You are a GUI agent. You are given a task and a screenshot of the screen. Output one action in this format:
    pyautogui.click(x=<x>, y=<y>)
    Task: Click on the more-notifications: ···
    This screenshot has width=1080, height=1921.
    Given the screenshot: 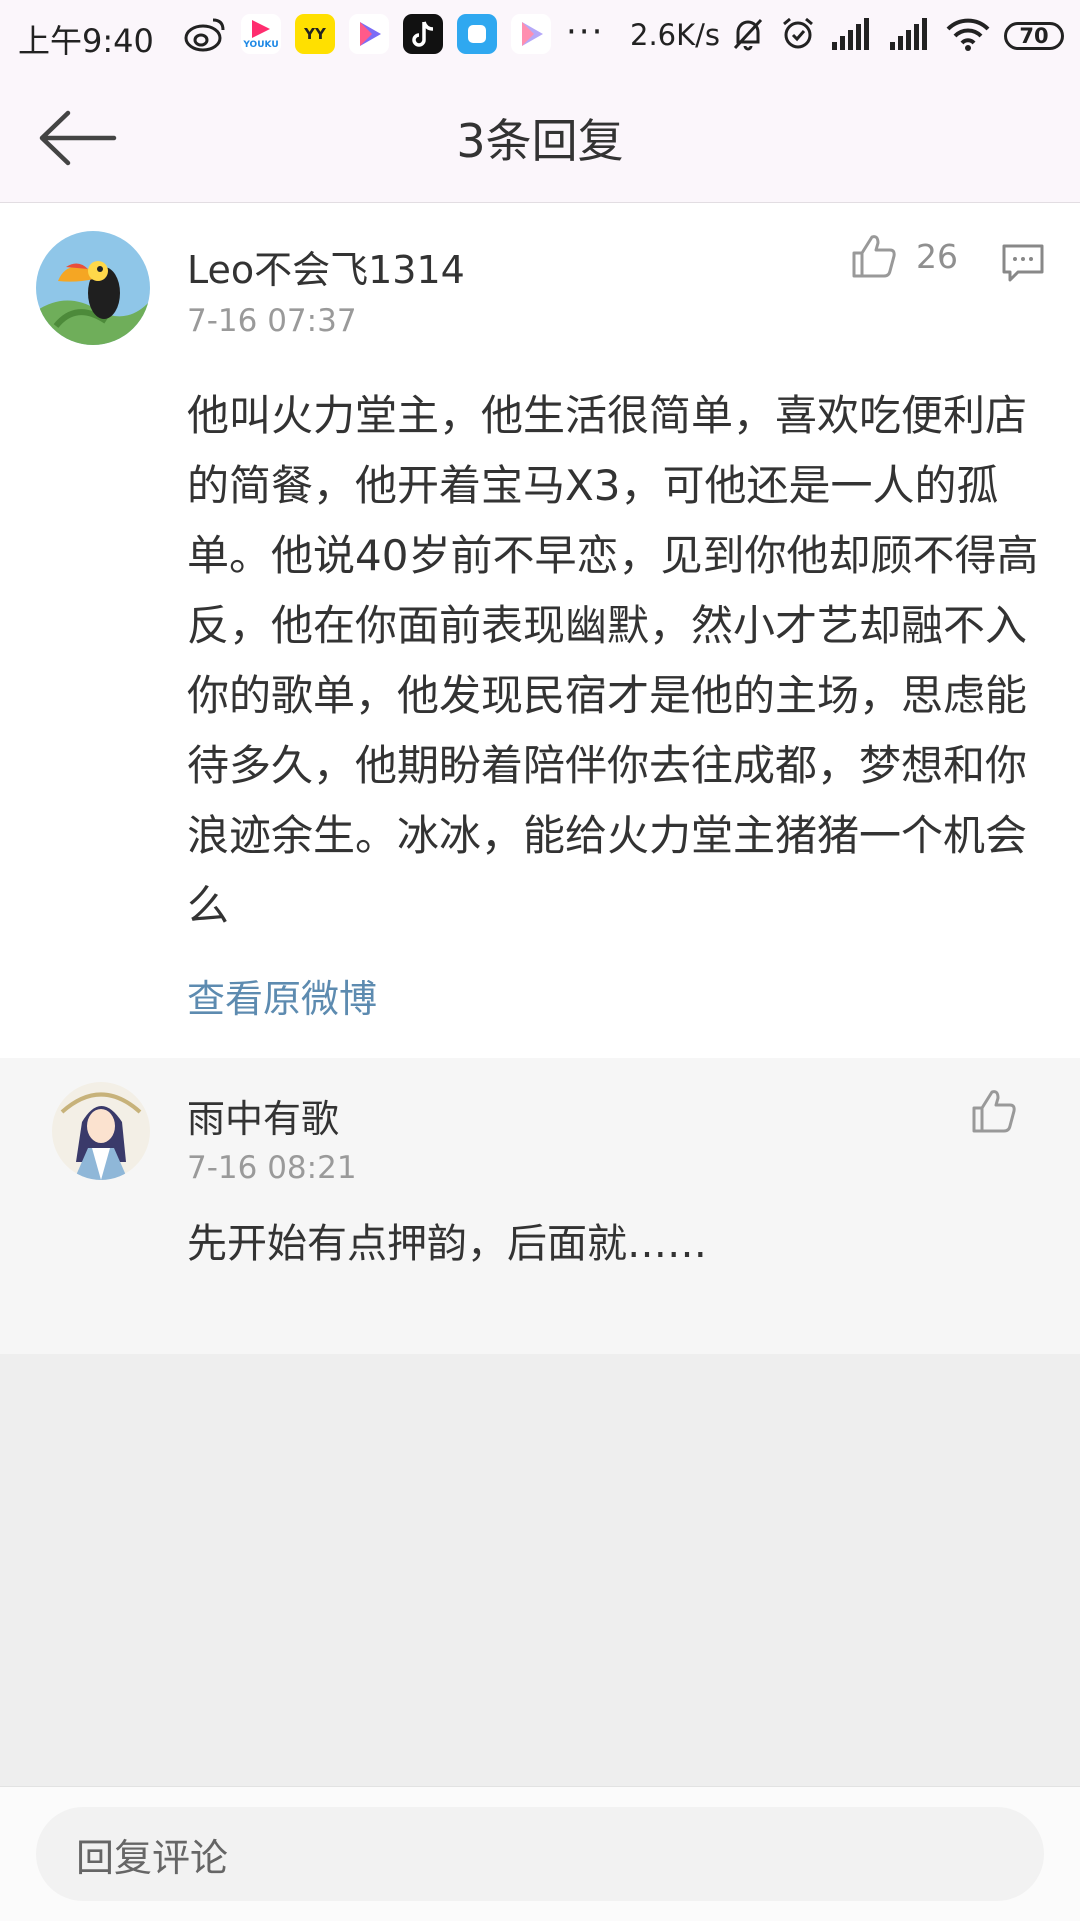 What is the action you would take?
    pyautogui.click(x=585, y=32)
    